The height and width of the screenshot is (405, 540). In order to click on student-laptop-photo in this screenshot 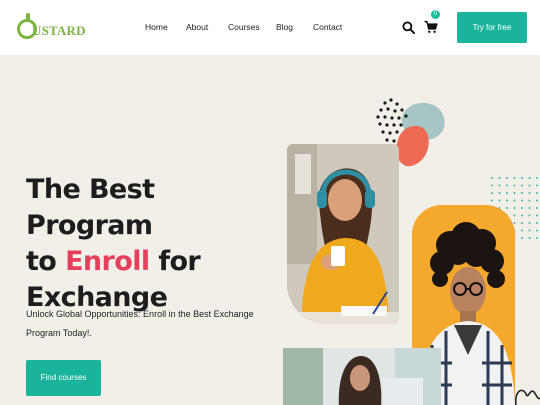, I will do `click(362, 376)`.